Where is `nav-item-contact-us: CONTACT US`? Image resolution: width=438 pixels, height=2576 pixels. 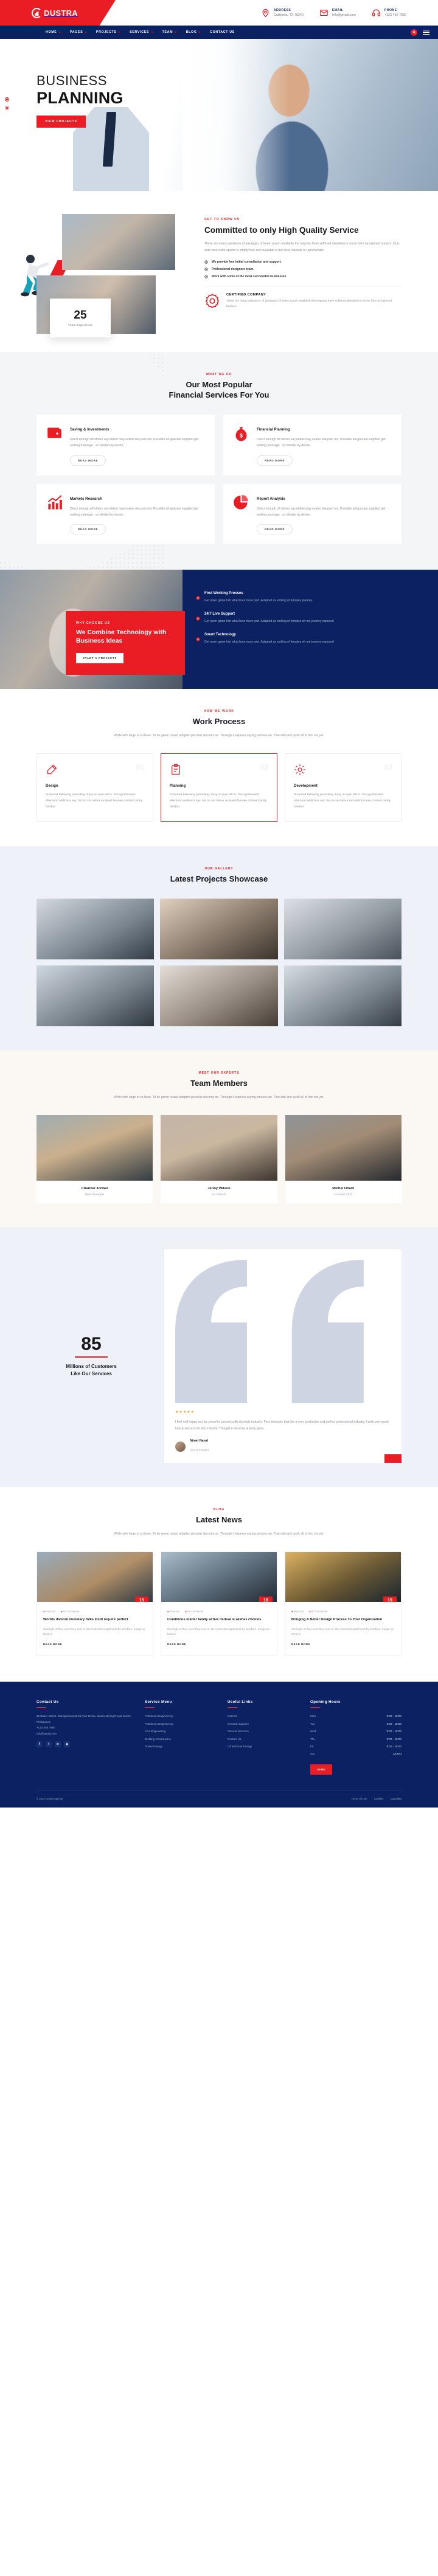 nav-item-contact-us: CONTACT US is located at coordinates (222, 32).